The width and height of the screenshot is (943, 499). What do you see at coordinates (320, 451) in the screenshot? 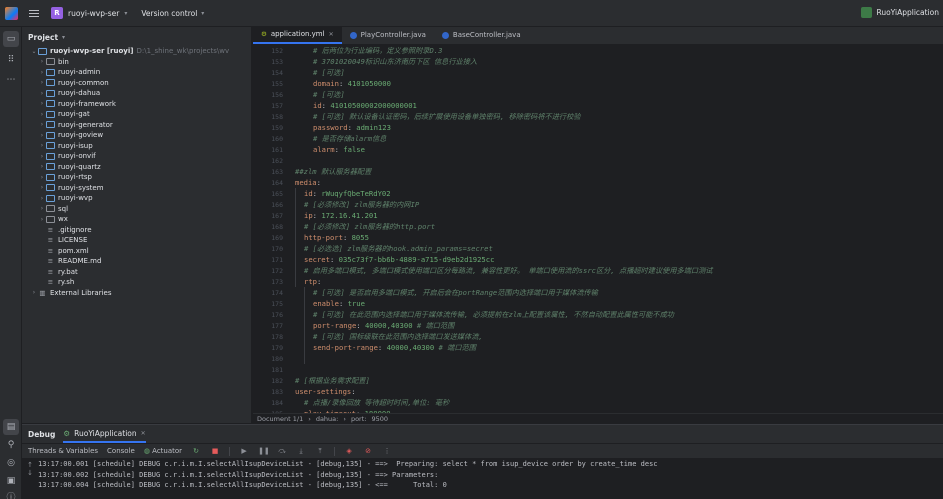
I see `step-out-icon: ⤒` at bounding box center [320, 451].